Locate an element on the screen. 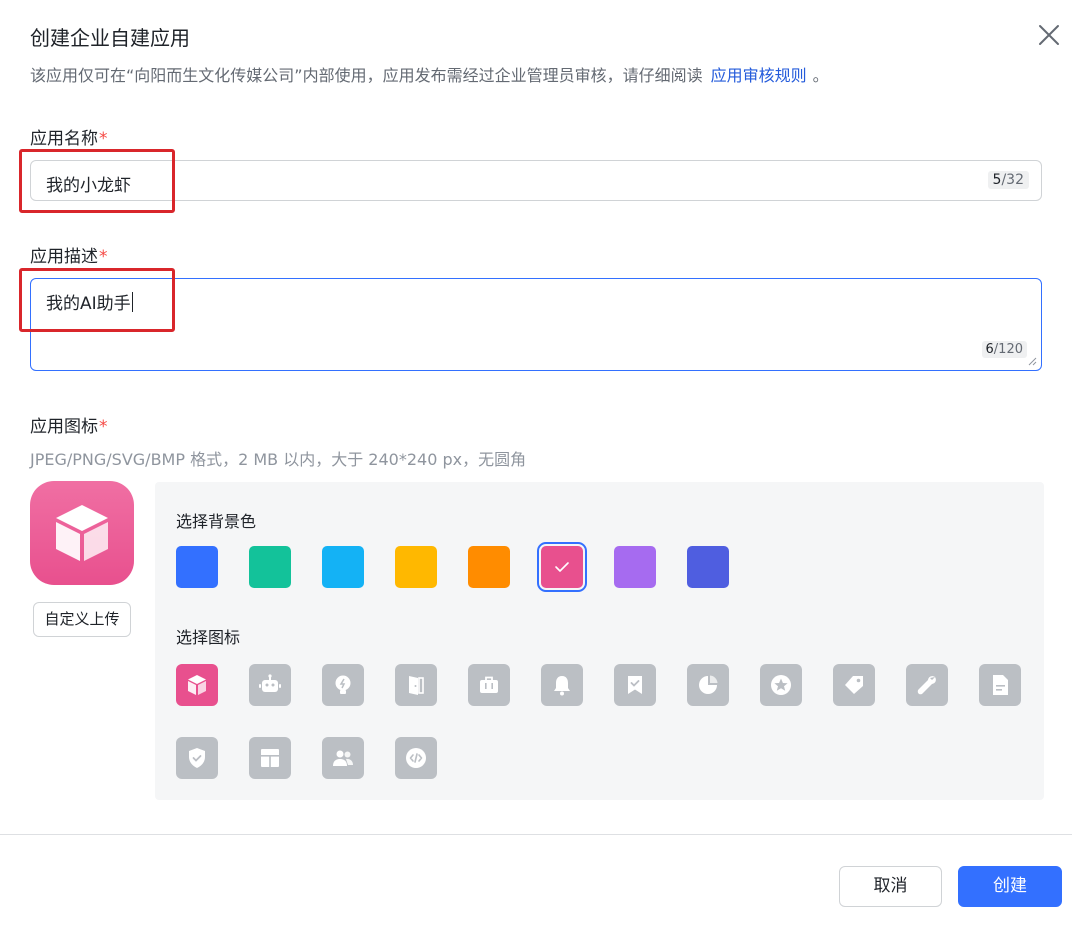 Image resolution: width=1072 pixels, height=931 pixels. bell-icon is located at coordinates (562, 686).